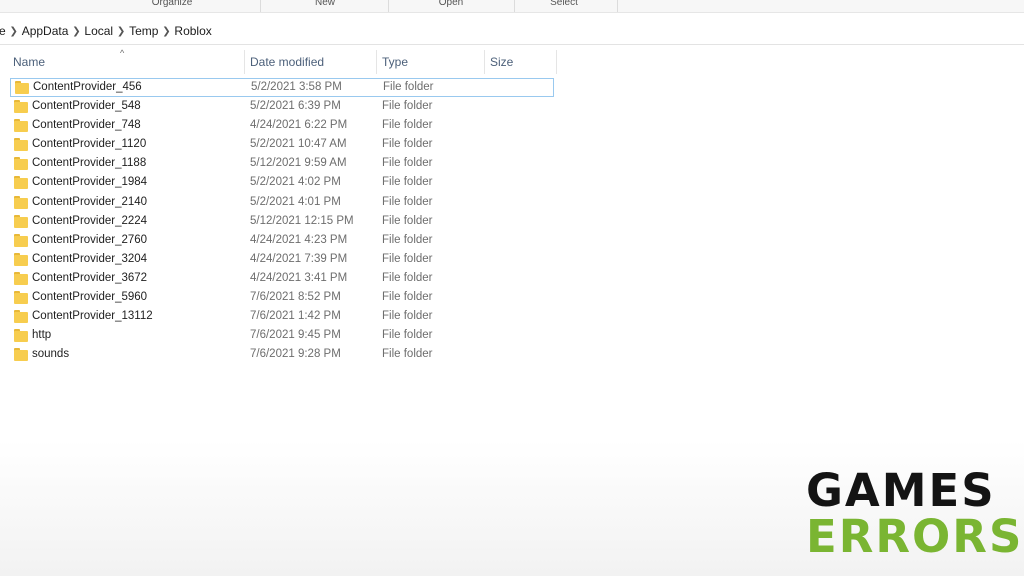 The width and height of the screenshot is (1024, 576). I want to click on file-date-modified: 5/2/2021 6:39 PM, so click(295, 106).